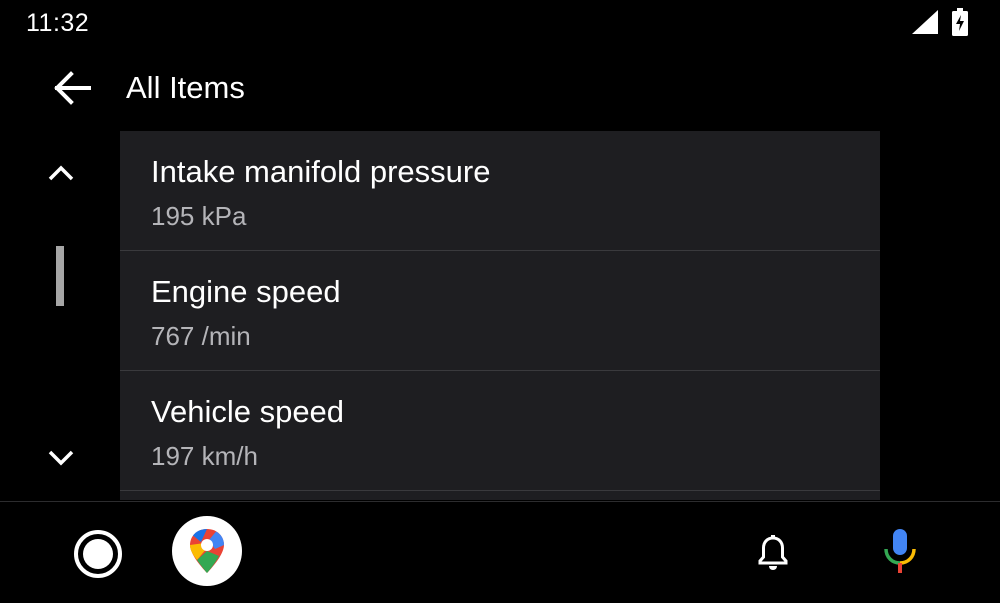 The height and width of the screenshot is (603, 1000). I want to click on list-item-title: Engine speed, so click(246, 291).